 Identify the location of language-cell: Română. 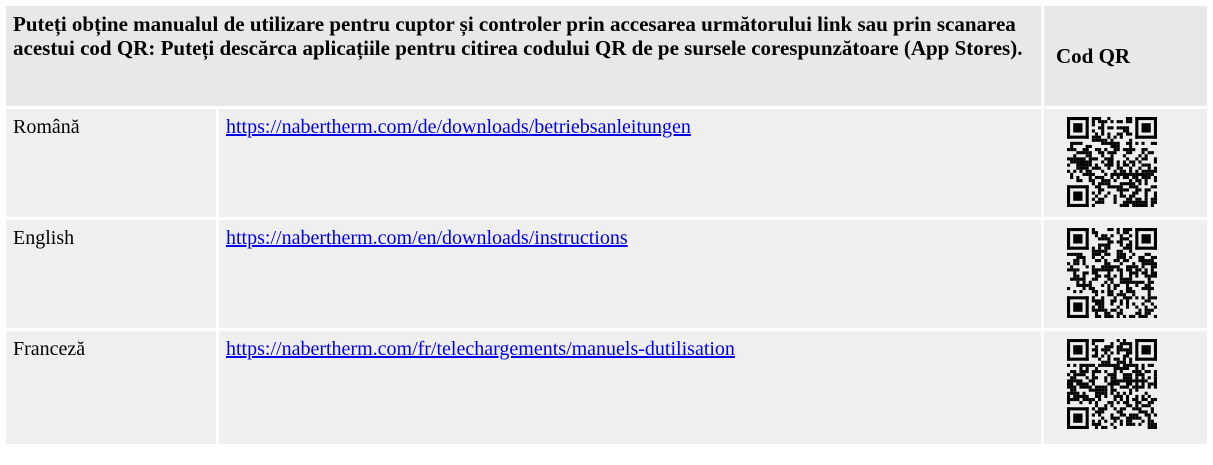
(111, 163).